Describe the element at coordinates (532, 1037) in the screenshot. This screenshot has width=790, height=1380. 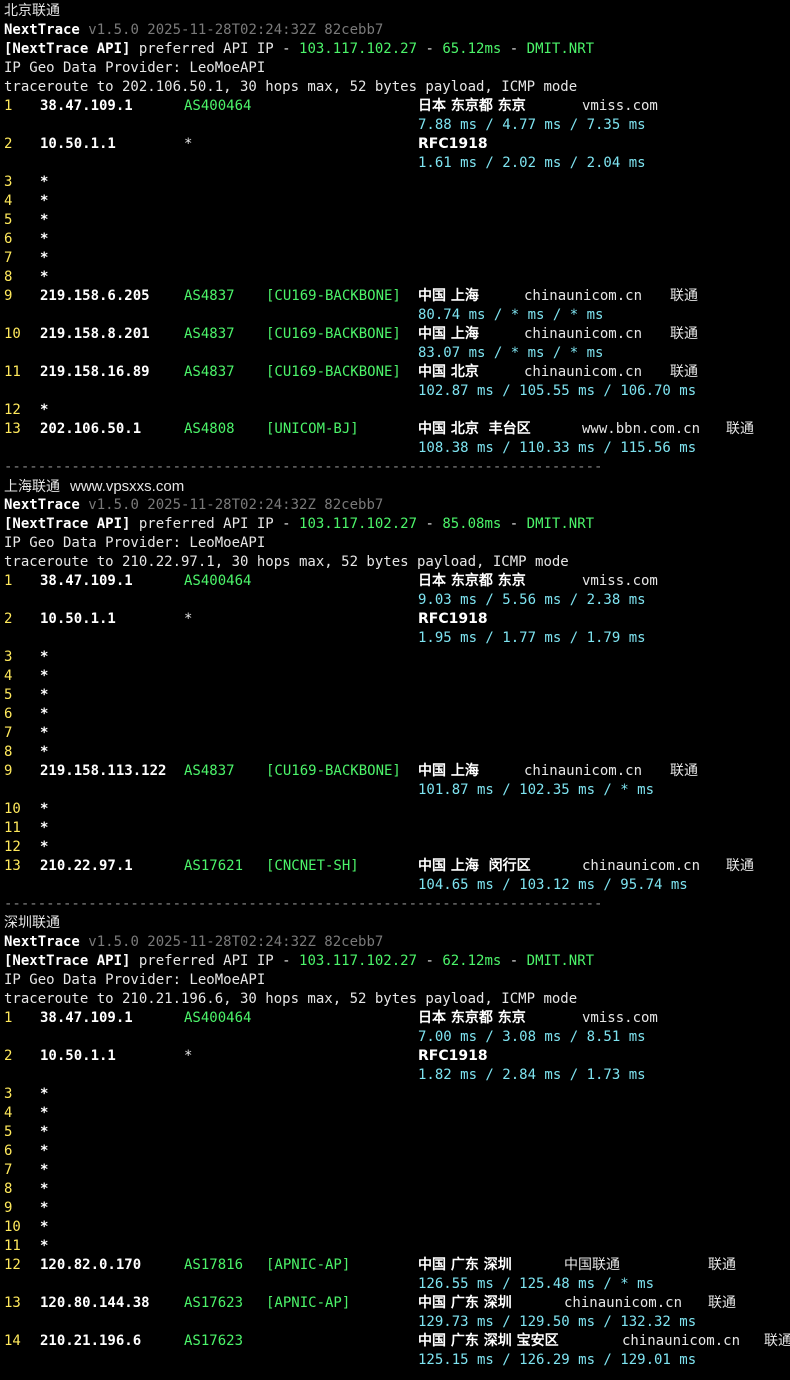
I see `hop-rtt: 7.00 ms / 3.08 ms / 8.51 ms` at that location.